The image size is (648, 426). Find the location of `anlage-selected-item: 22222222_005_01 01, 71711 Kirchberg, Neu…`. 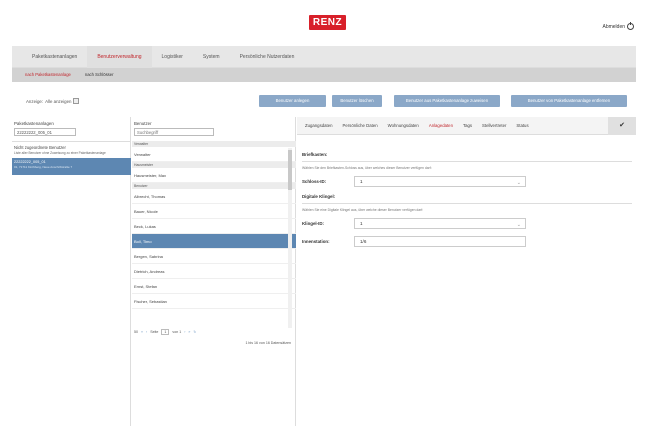

anlage-selected-item: 22222222_005_01 01, 71711 Kirchberg, Neu… is located at coordinates (71, 166).